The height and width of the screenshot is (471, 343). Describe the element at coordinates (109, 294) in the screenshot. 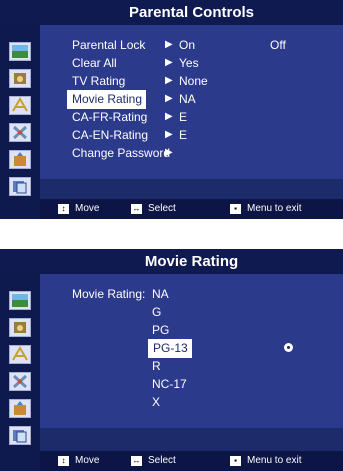

I see `movie-rating-label: Movie Rating:` at that location.